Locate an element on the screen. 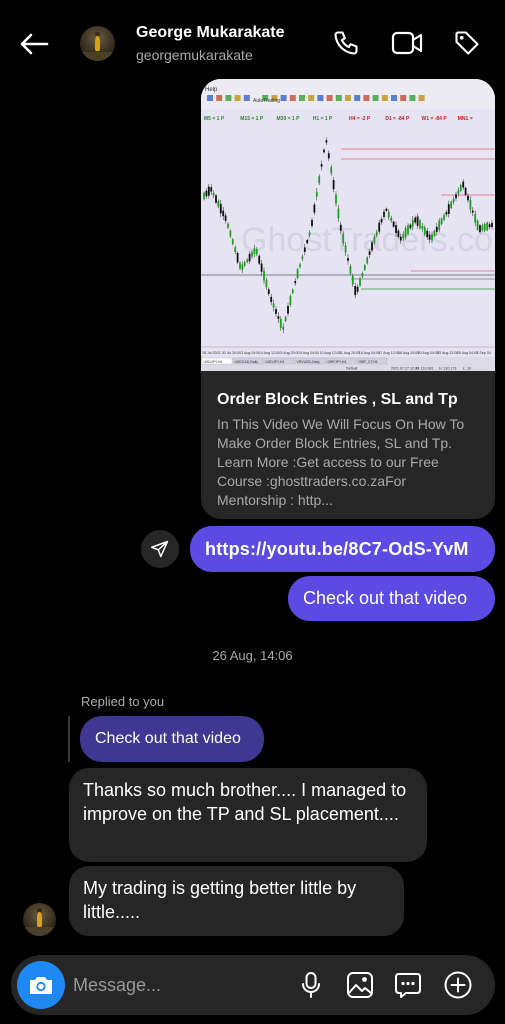 This screenshot has width=505, height=1024. sender-avatar is located at coordinates (39, 919).